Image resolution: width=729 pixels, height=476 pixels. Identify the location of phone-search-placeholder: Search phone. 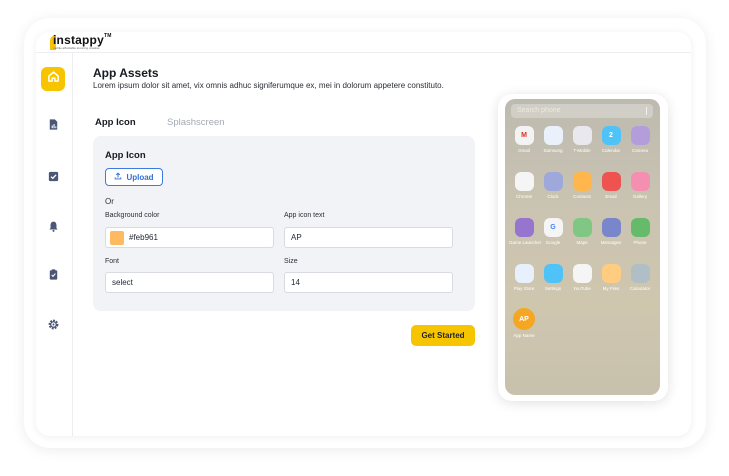
(539, 110).